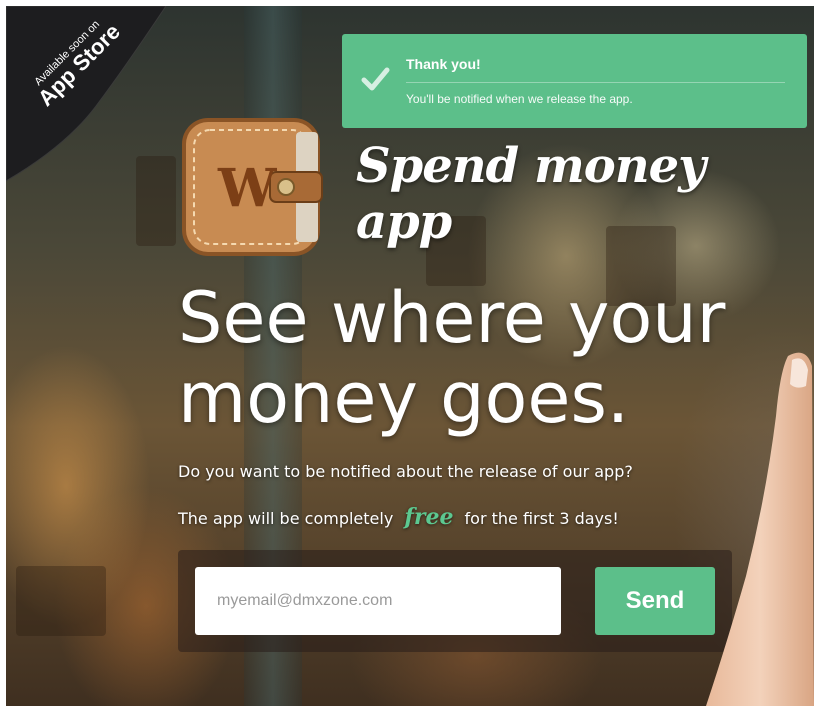 This screenshot has height=711, width=818. I want to click on background-window, so click(61, 601).